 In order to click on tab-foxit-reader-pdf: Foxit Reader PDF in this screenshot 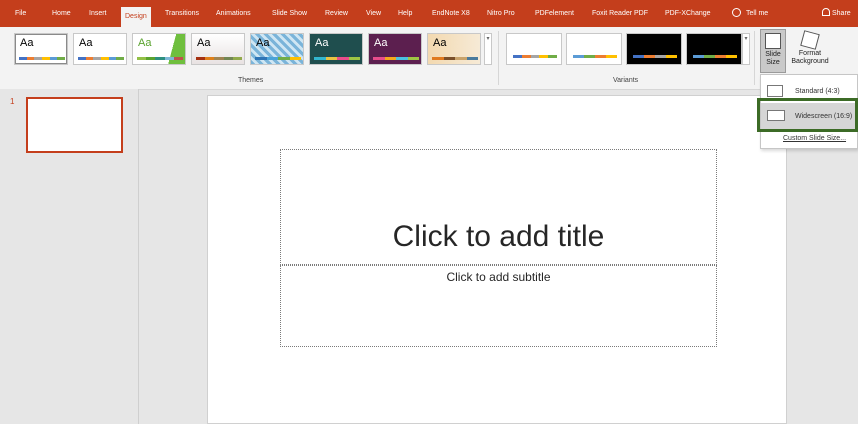, I will do `click(620, 13)`.